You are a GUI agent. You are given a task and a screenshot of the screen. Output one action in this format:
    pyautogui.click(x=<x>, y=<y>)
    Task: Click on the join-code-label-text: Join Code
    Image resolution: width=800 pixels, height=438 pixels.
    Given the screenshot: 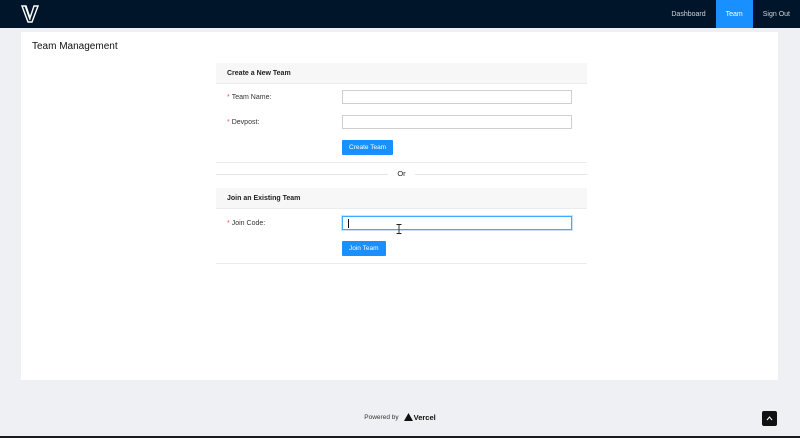 What is the action you would take?
    pyautogui.click(x=247, y=223)
    